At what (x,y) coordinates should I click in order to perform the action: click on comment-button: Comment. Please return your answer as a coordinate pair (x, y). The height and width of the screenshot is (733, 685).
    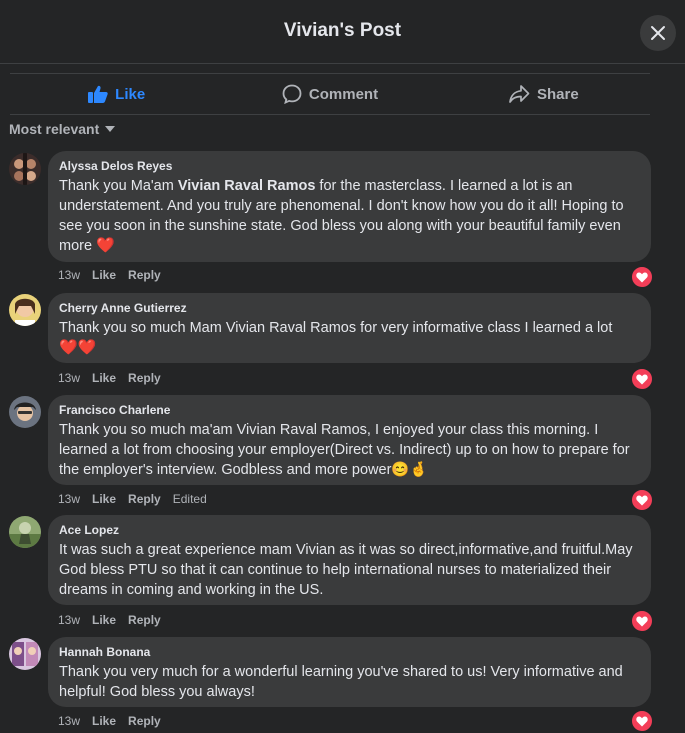
    Looking at the image, I should click on (329, 94).